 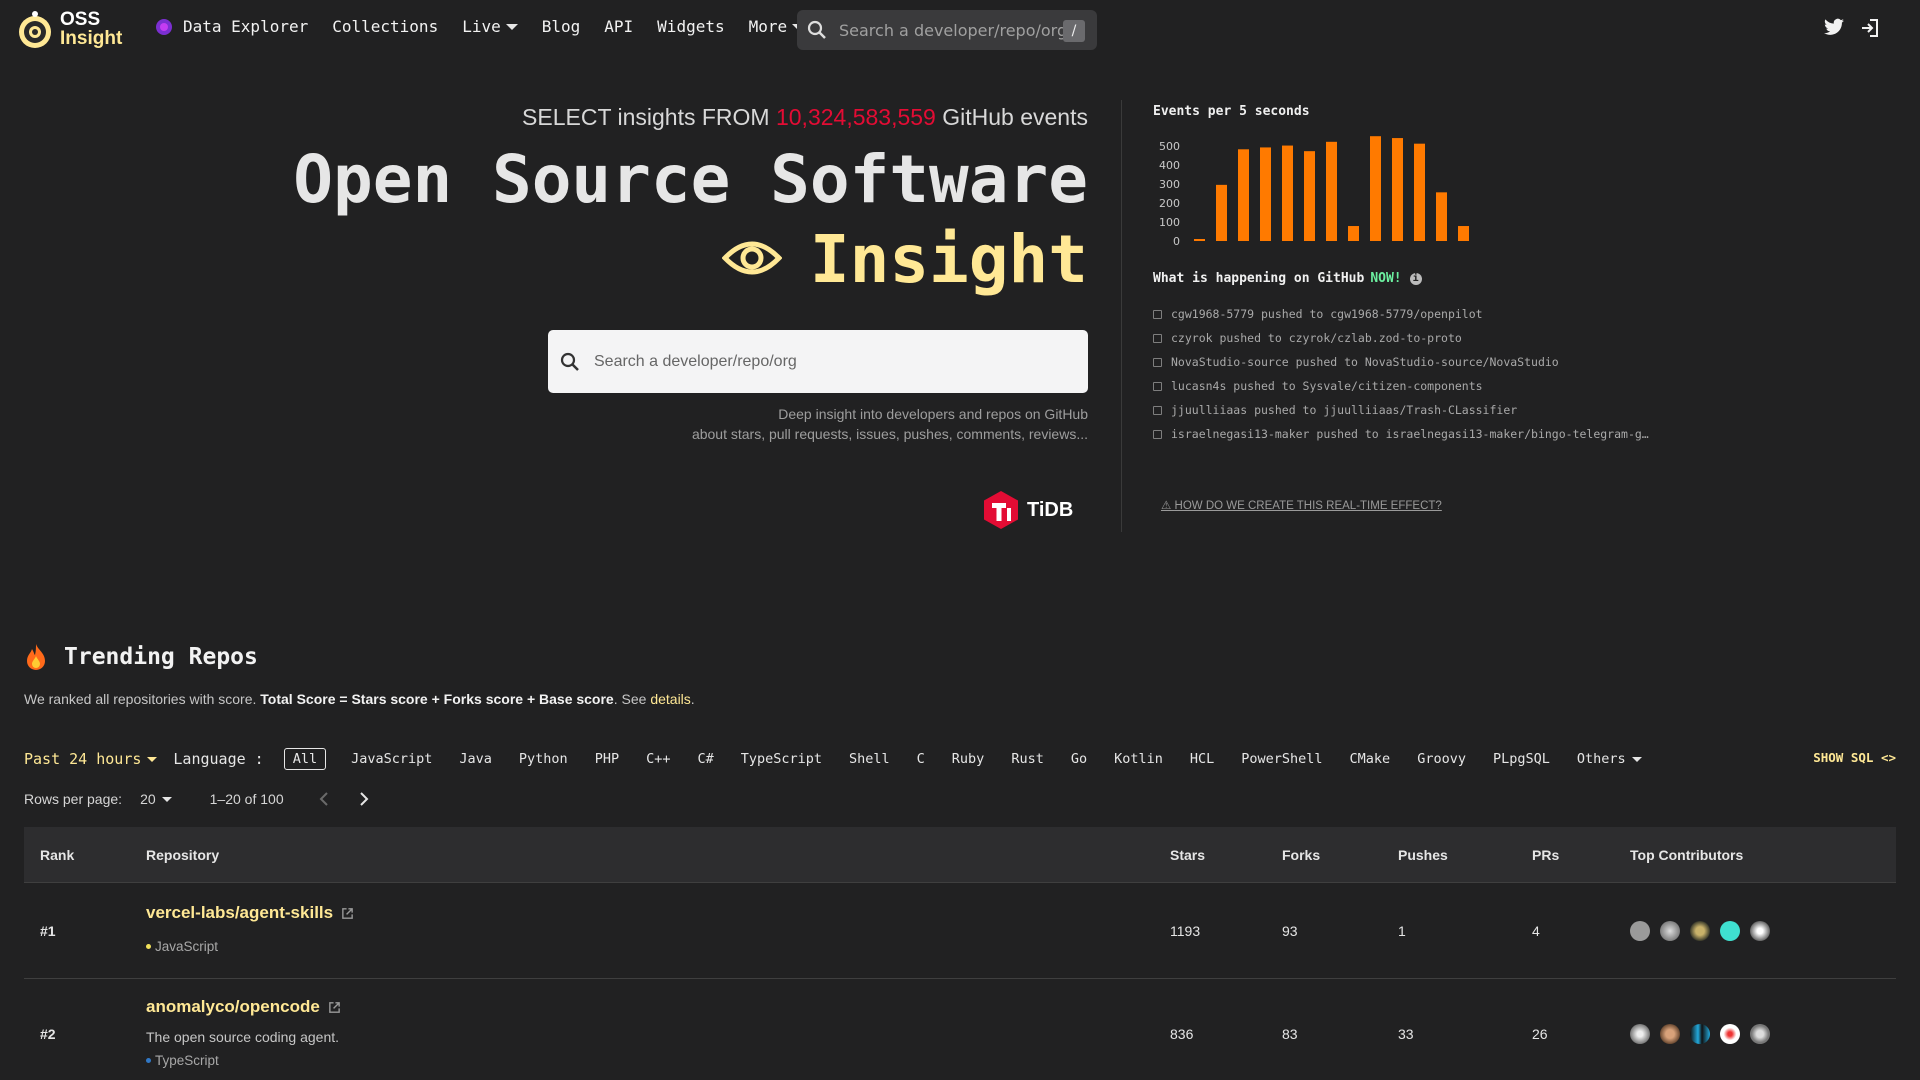 What do you see at coordinates (1546, 854) in the screenshot?
I see `col-prs: PRs` at bounding box center [1546, 854].